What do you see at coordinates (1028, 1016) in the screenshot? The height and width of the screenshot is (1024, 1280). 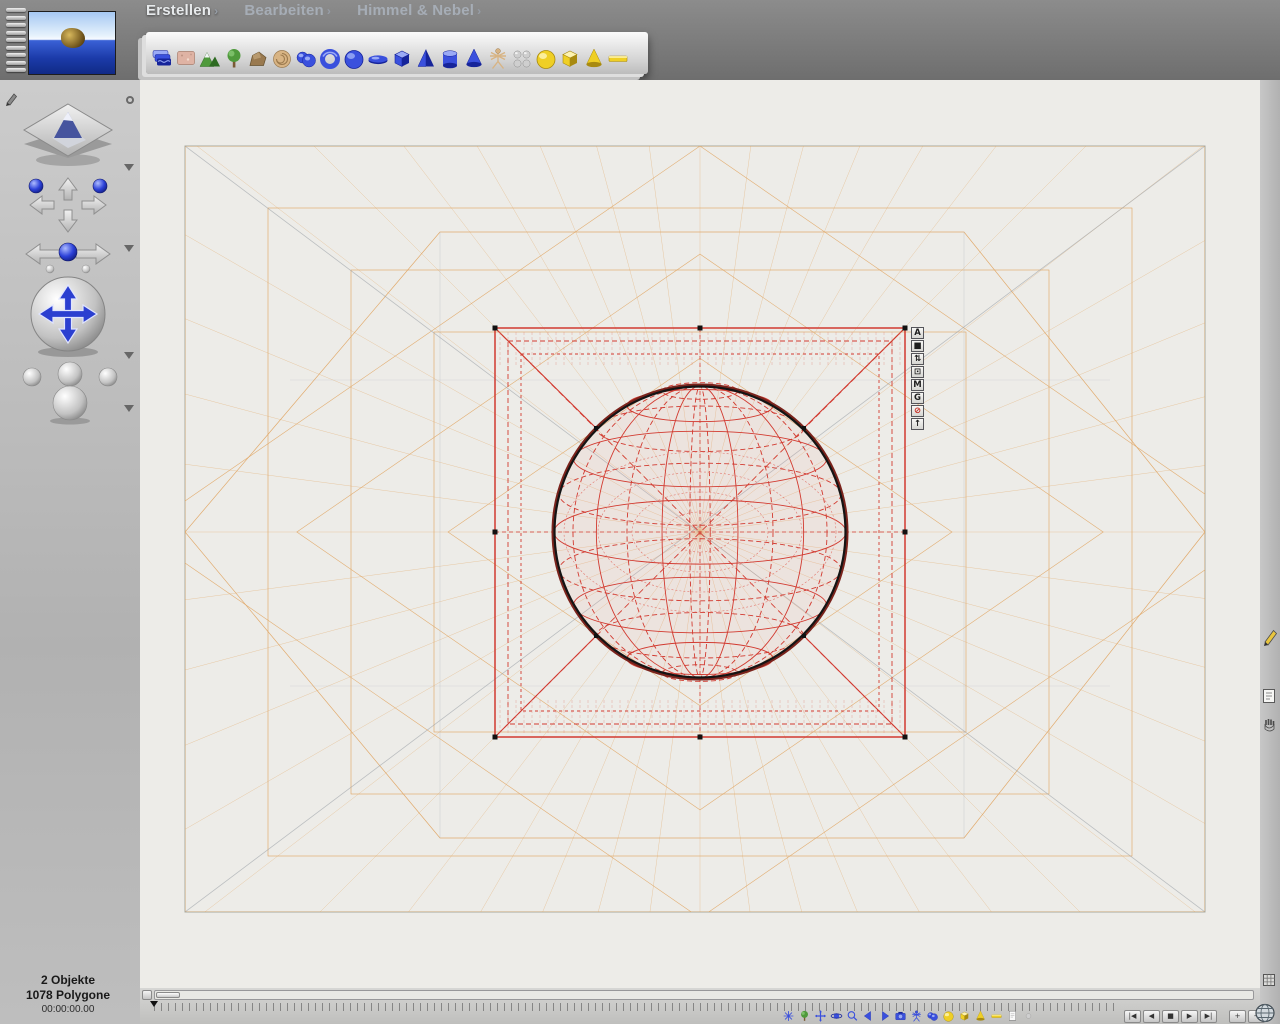 I see `memory-icon` at bounding box center [1028, 1016].